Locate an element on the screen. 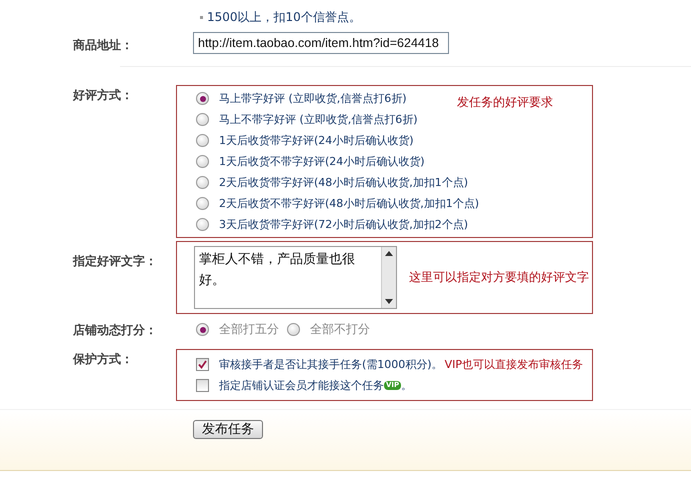 The width and height of the screenshot is (691, 496). period-text: 。 is located at coordinates (406, 385).